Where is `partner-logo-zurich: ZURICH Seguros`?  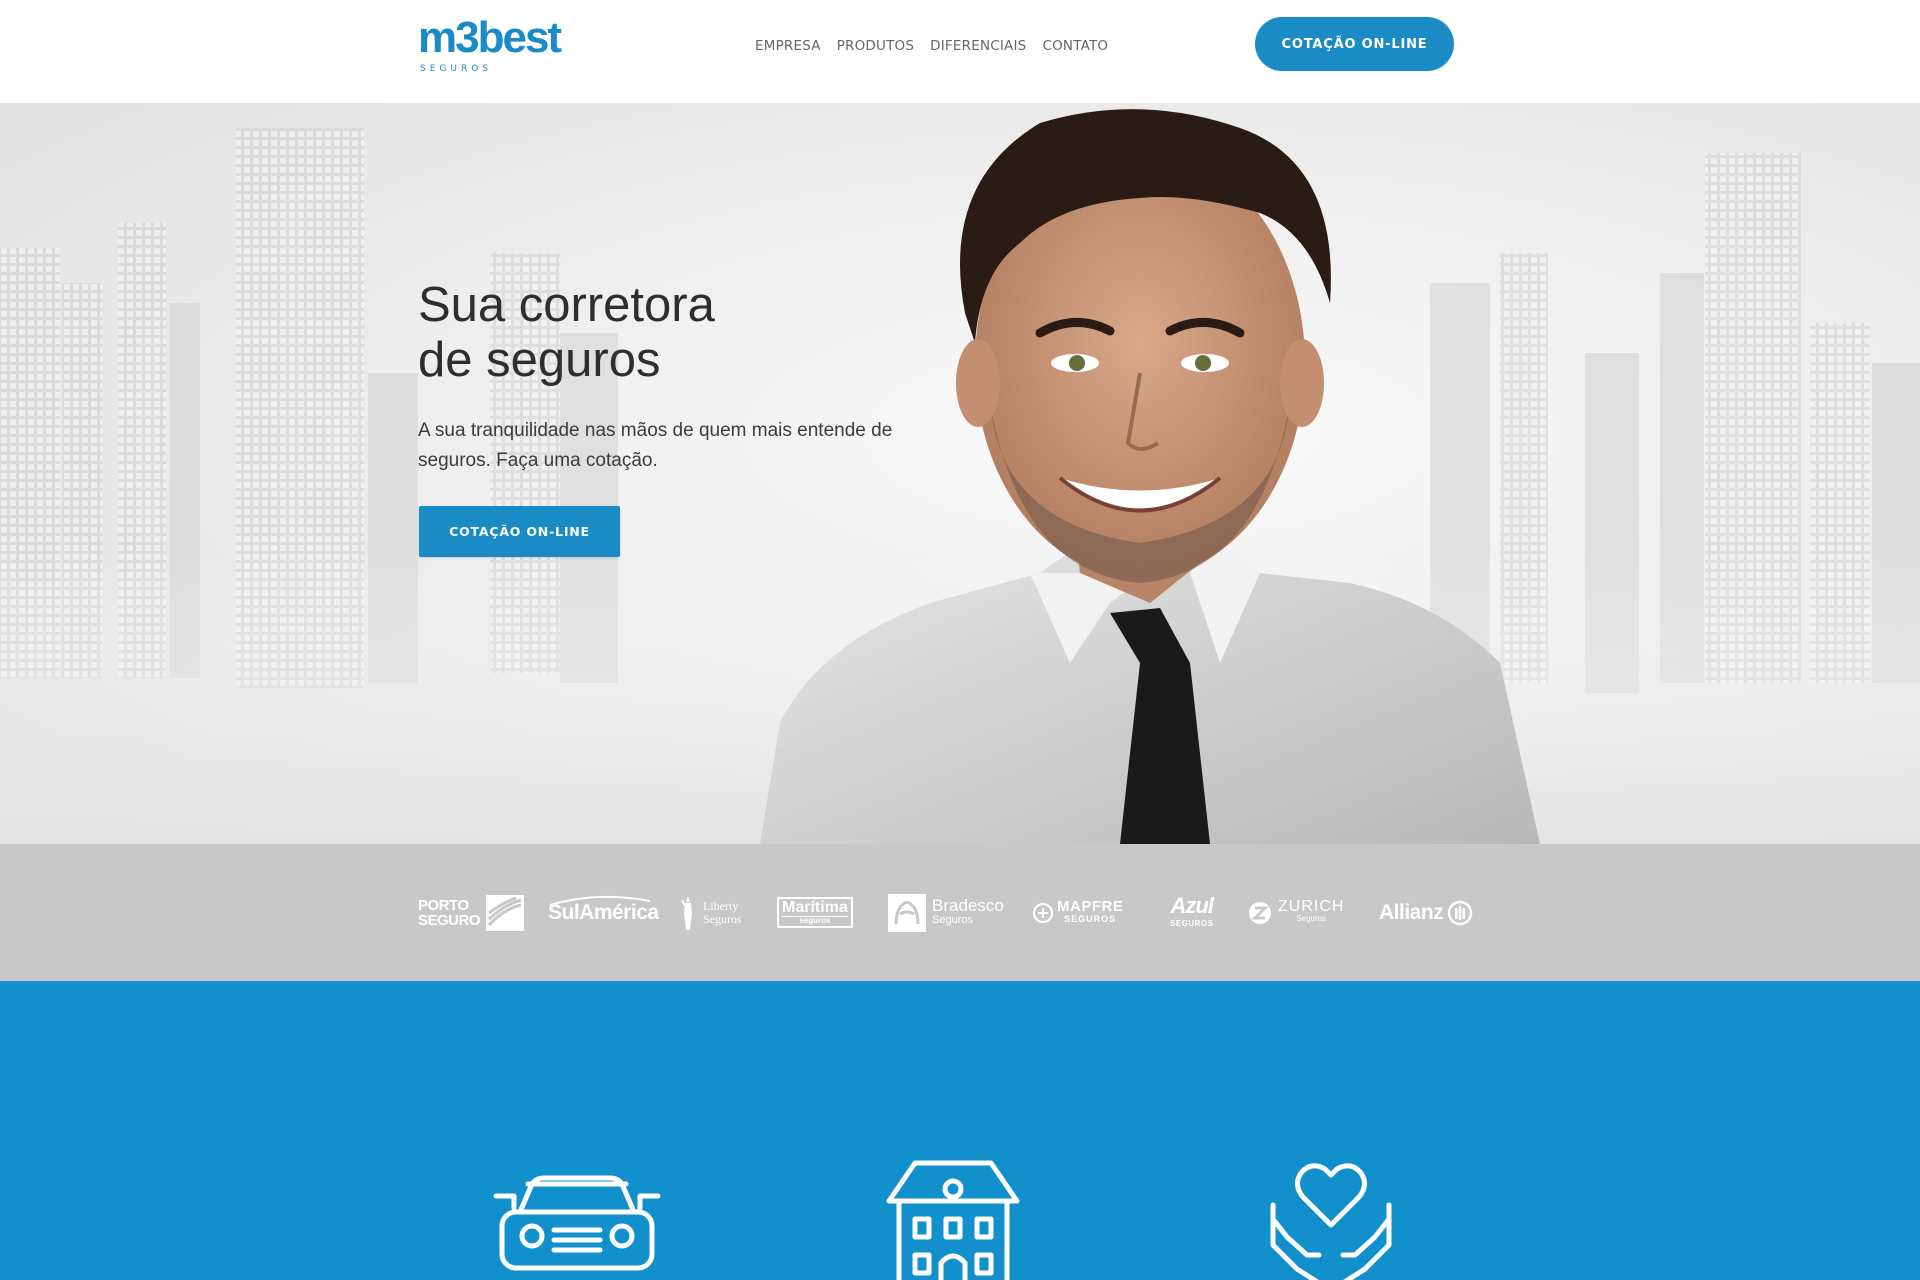
partner-logo-zurich: ZURICH Seguros is located at coordinates (1296, 912).